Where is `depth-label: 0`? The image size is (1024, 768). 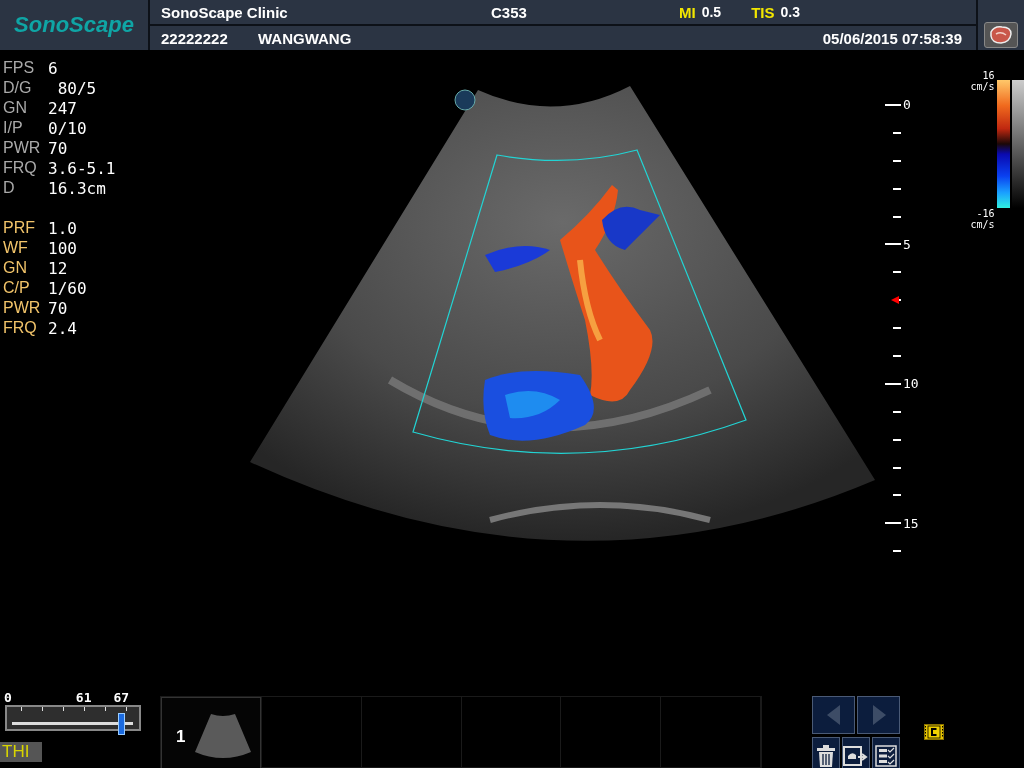 depth-label: 0 is located at coordinates (907, 105).